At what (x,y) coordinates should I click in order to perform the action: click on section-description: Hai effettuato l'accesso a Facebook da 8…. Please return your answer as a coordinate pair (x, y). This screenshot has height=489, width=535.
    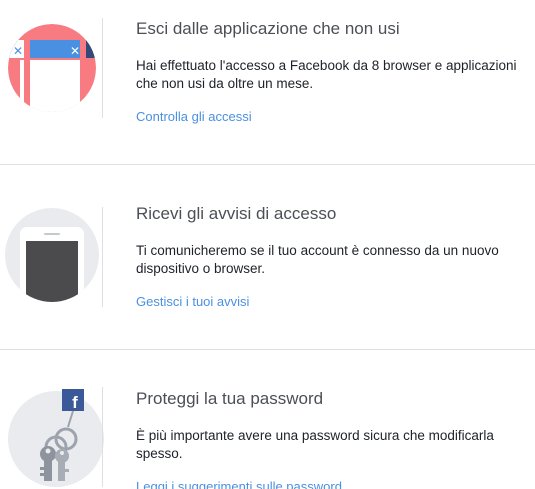
    Looking at the image, I should click on (326, 74).